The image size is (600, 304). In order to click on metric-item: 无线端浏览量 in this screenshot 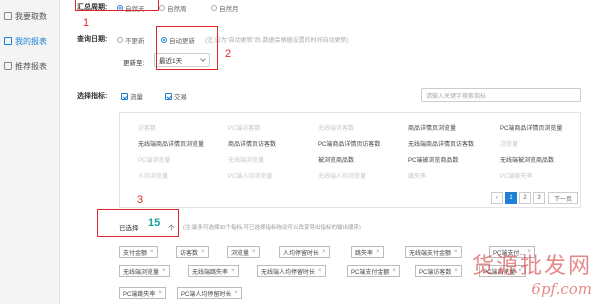, I will do `click(246, 159)`.